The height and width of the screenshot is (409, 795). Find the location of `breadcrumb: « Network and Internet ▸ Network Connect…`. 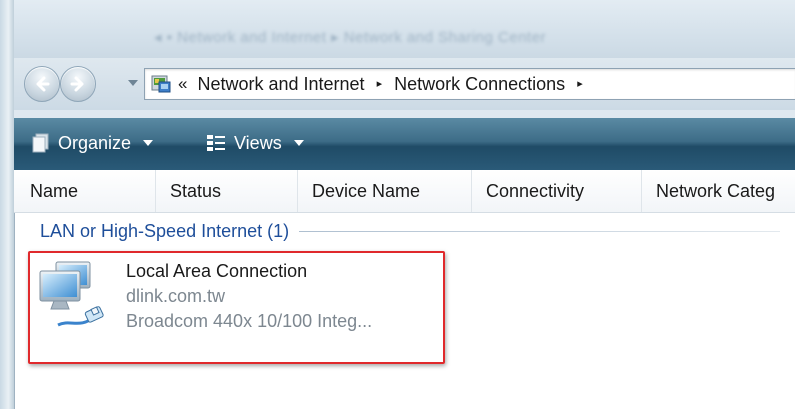

breadcrumb: « Network and Internet ▸ Network Connect… is located at coordinates (386, 84).